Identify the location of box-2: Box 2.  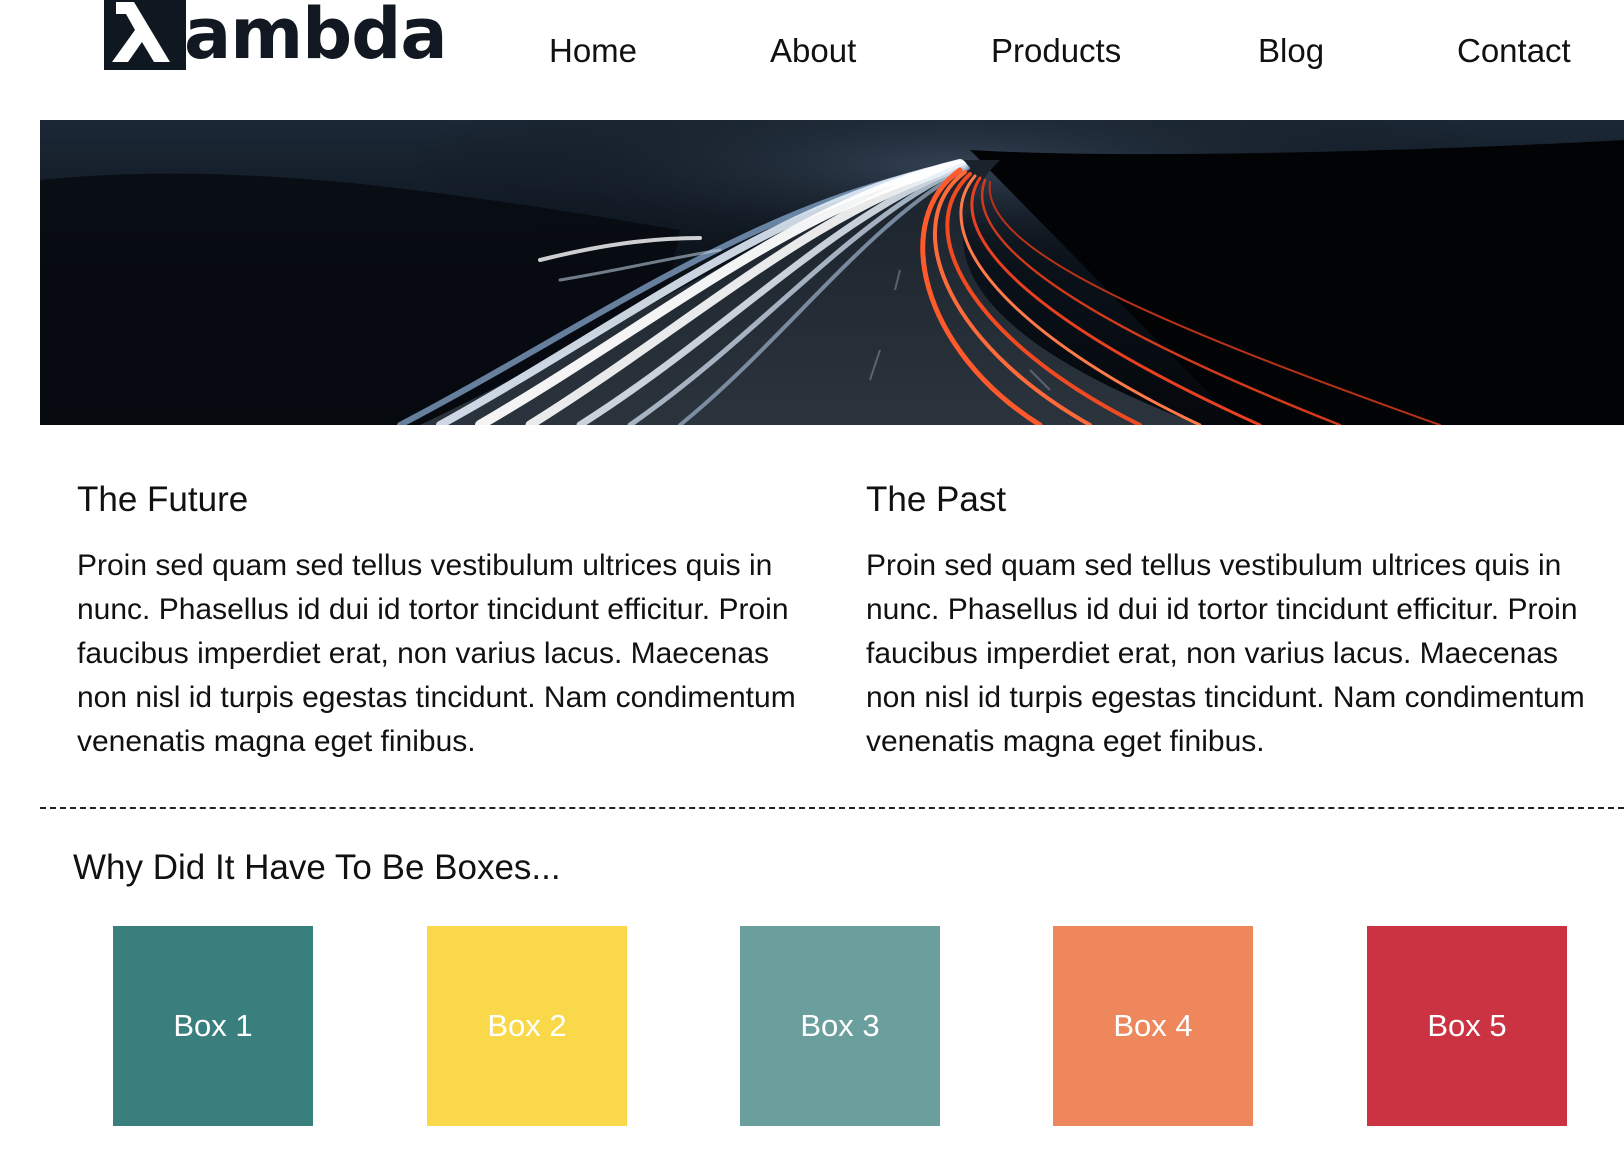
(527, 1026).